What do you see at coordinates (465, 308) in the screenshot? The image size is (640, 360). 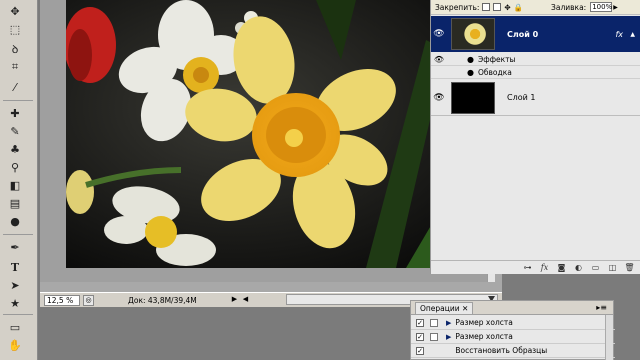 I see `close-icon: ✕` at bounding box center [465, 308].